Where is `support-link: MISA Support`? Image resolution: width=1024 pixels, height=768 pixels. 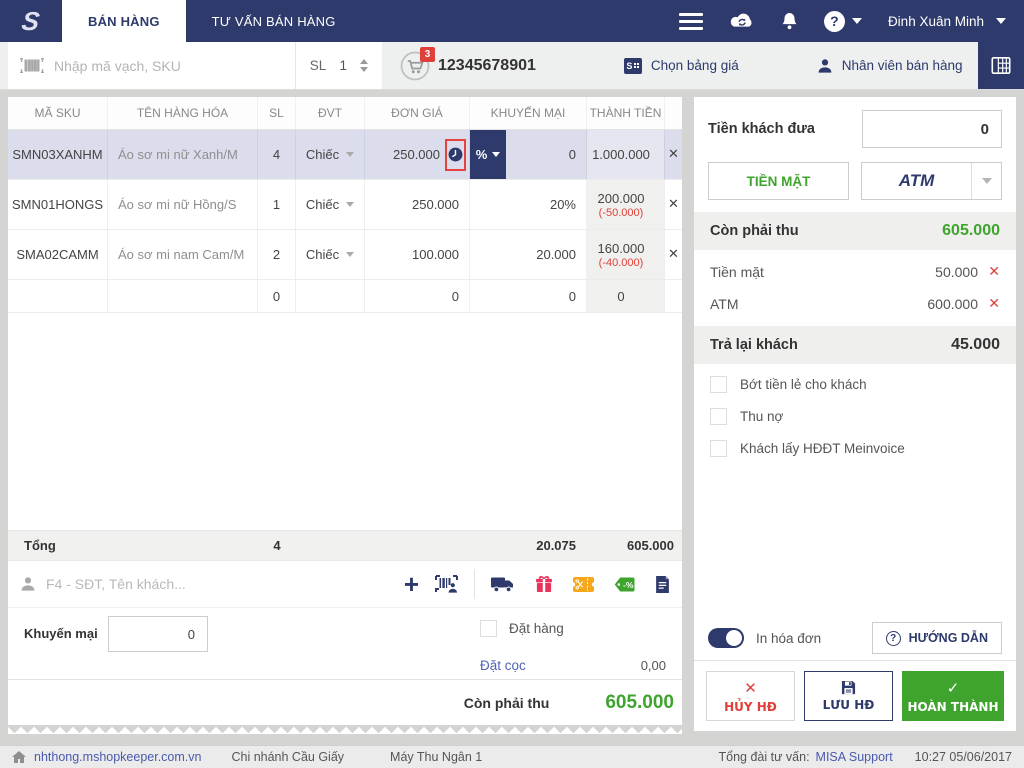
support-link: MISA Support is located at coordinates (854, 757).